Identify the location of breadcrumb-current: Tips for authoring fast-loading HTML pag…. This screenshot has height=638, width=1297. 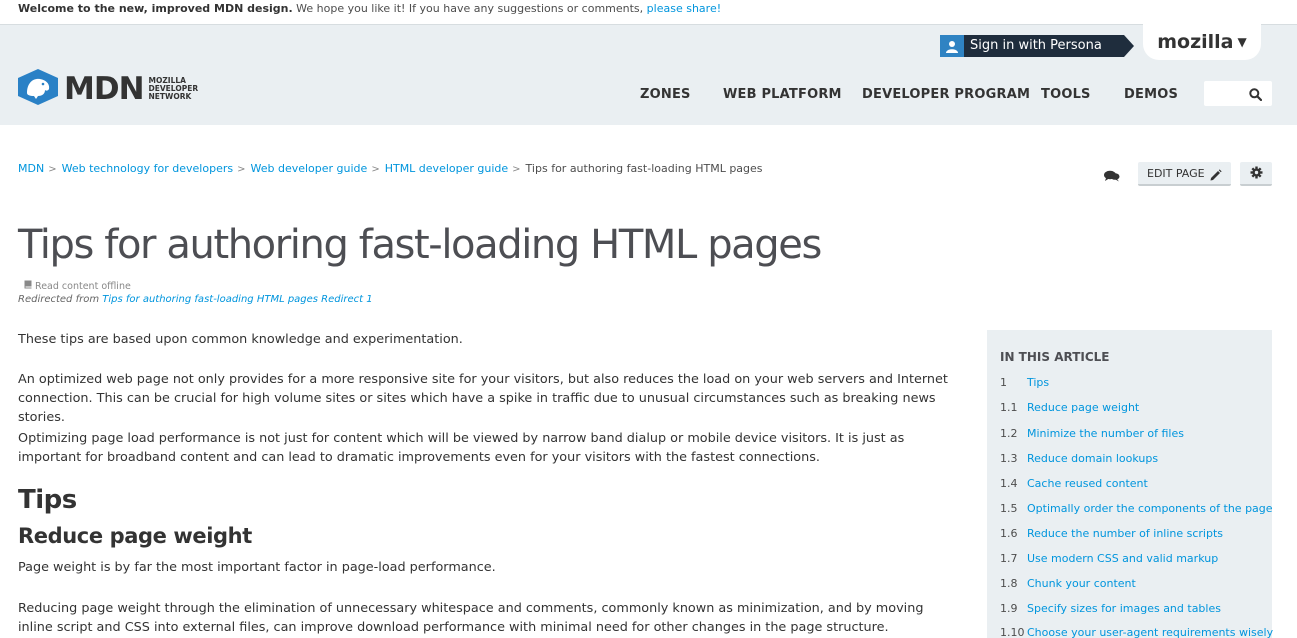
(644, 168).